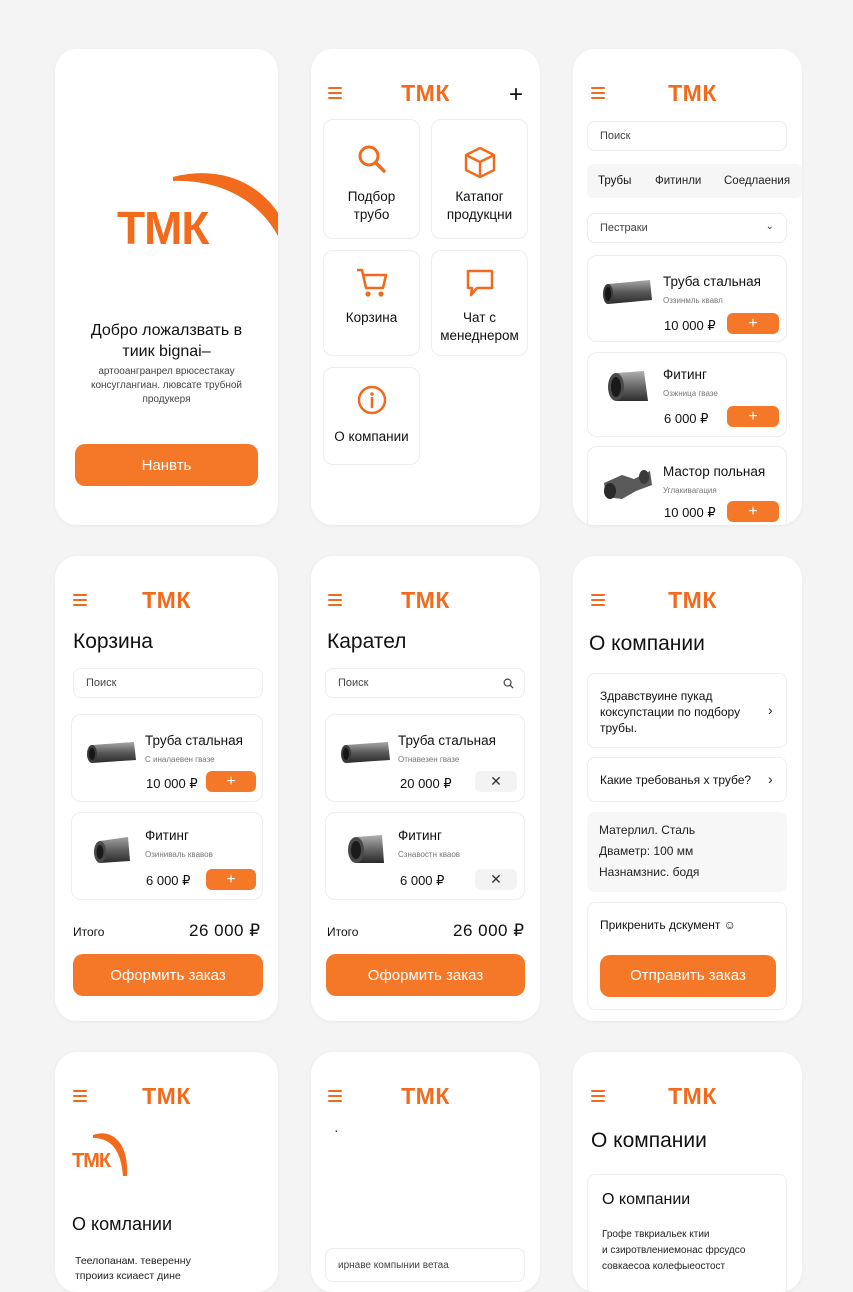 This screenshot has width=853, height=1292. I want to click on product-subtitle: Отнавезен гвазе, so click(429, 759).